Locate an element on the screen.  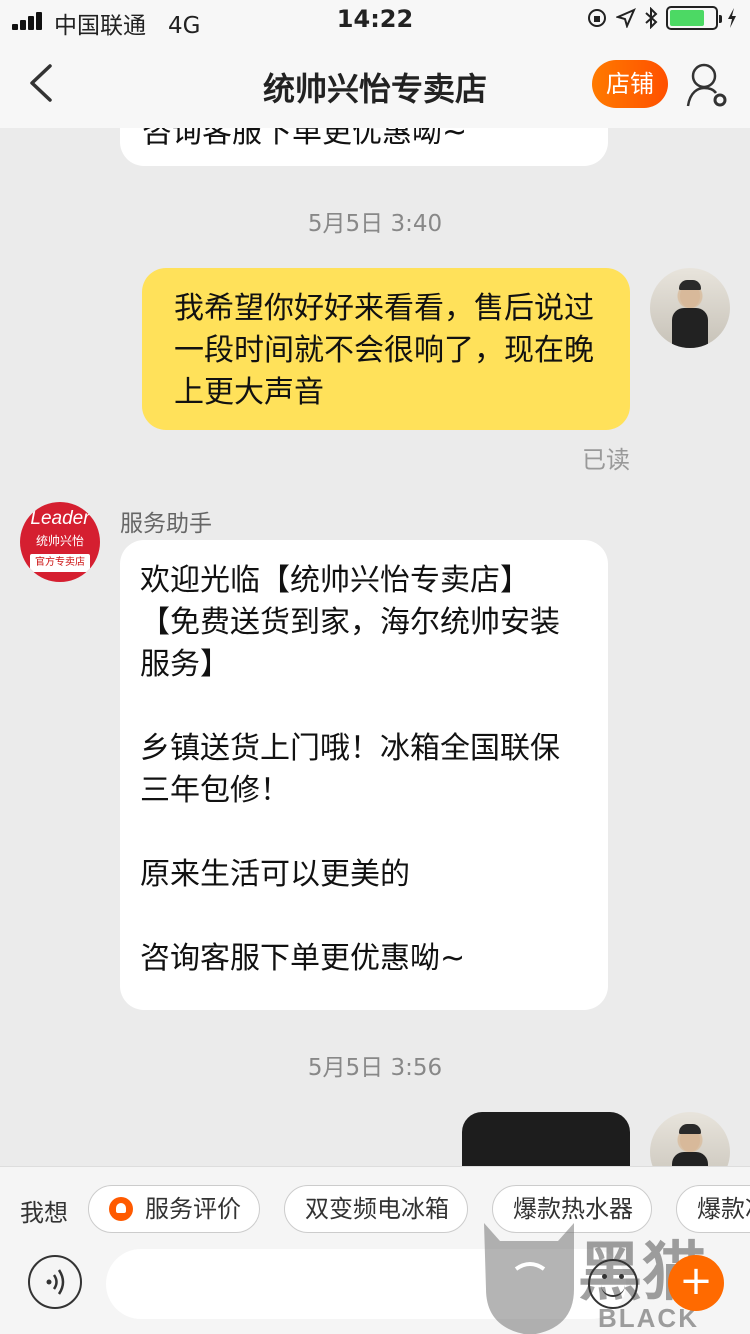
image-message is located at coordinates (546, 1139).